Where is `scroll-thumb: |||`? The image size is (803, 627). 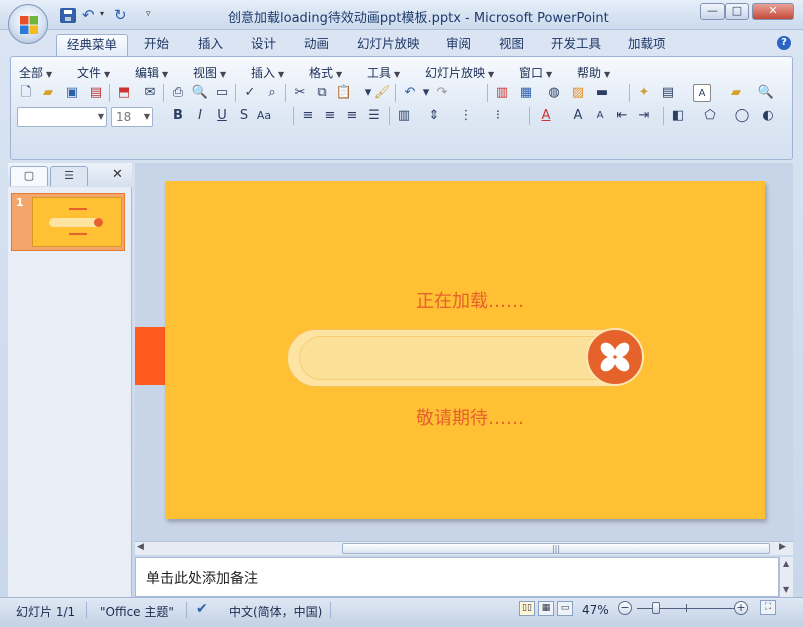
scroll-thumb: ||| is located at coordinates (556, 548).